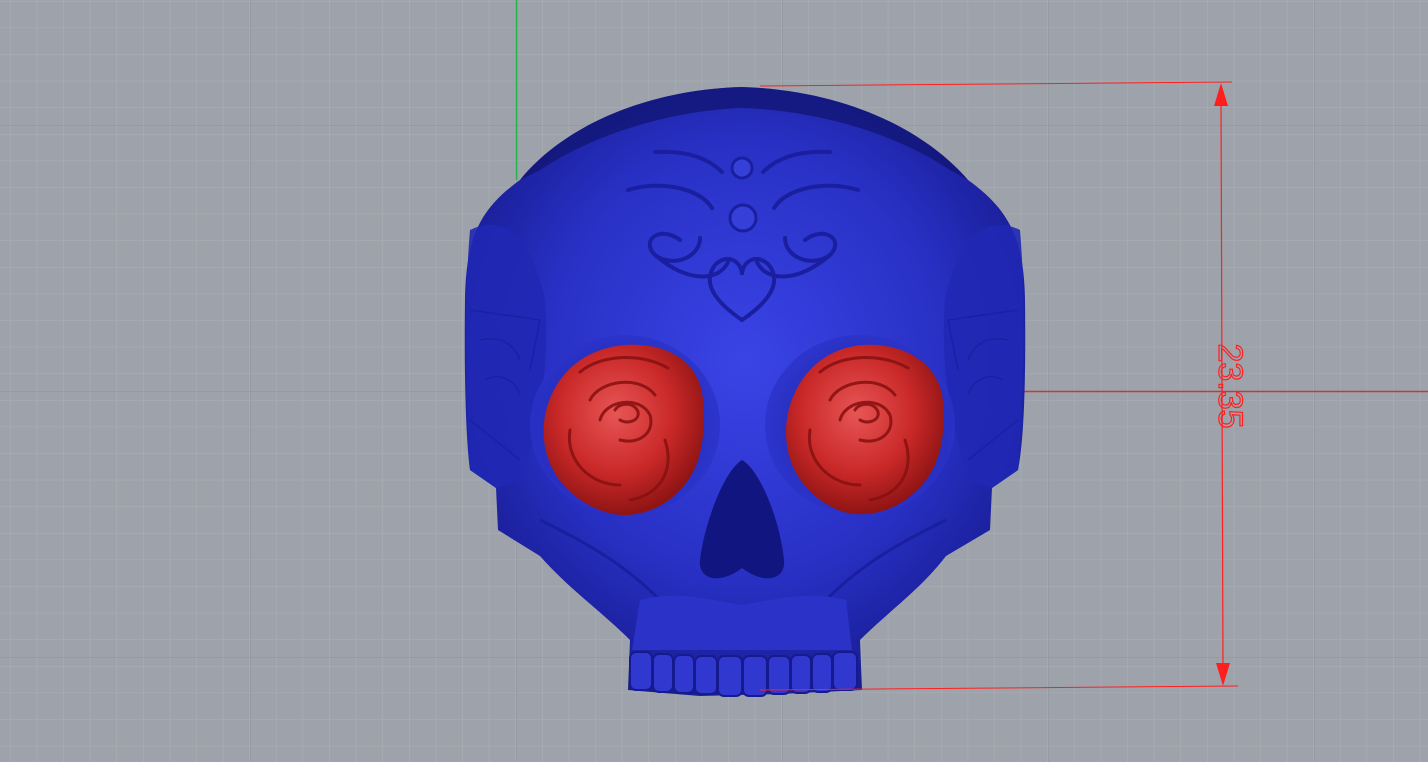  What do you see at coordinates (743, 218) in the screenshot?
I see `forehead-gem-bottom` at bounding box center [743, 218].